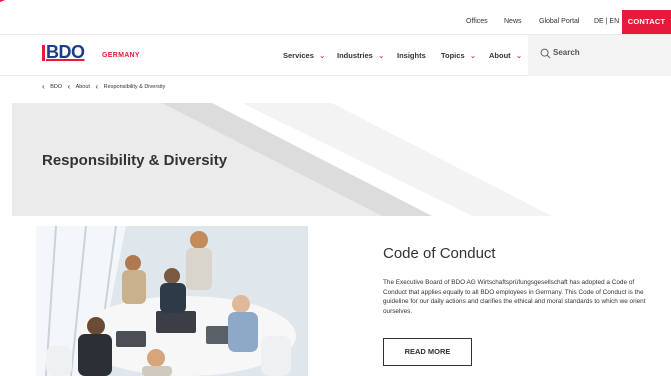 The width and height of the screenshot is (671, 376). Describe the element at coordinates (477, 22) in the screenshot. I see `offices-link: Offices` at that location.